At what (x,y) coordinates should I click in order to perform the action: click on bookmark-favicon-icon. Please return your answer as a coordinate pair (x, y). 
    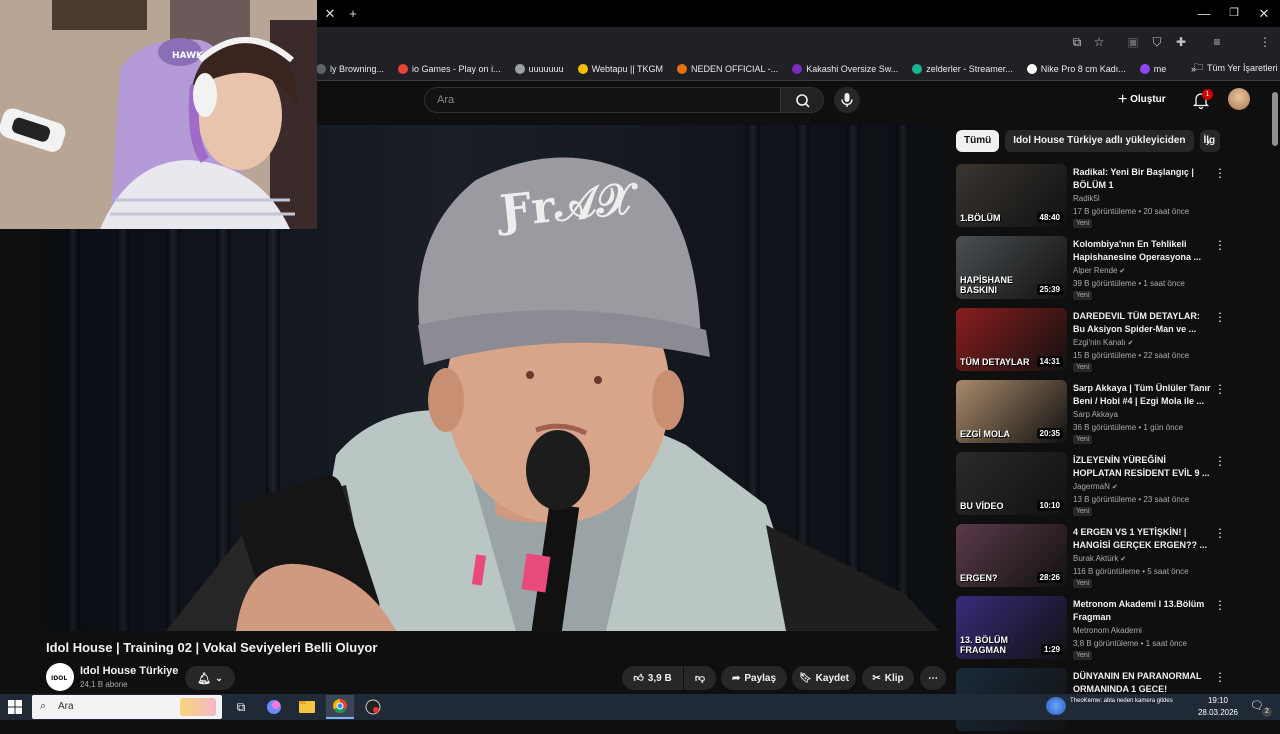
    Looking at the image, I should click on (321, 68).